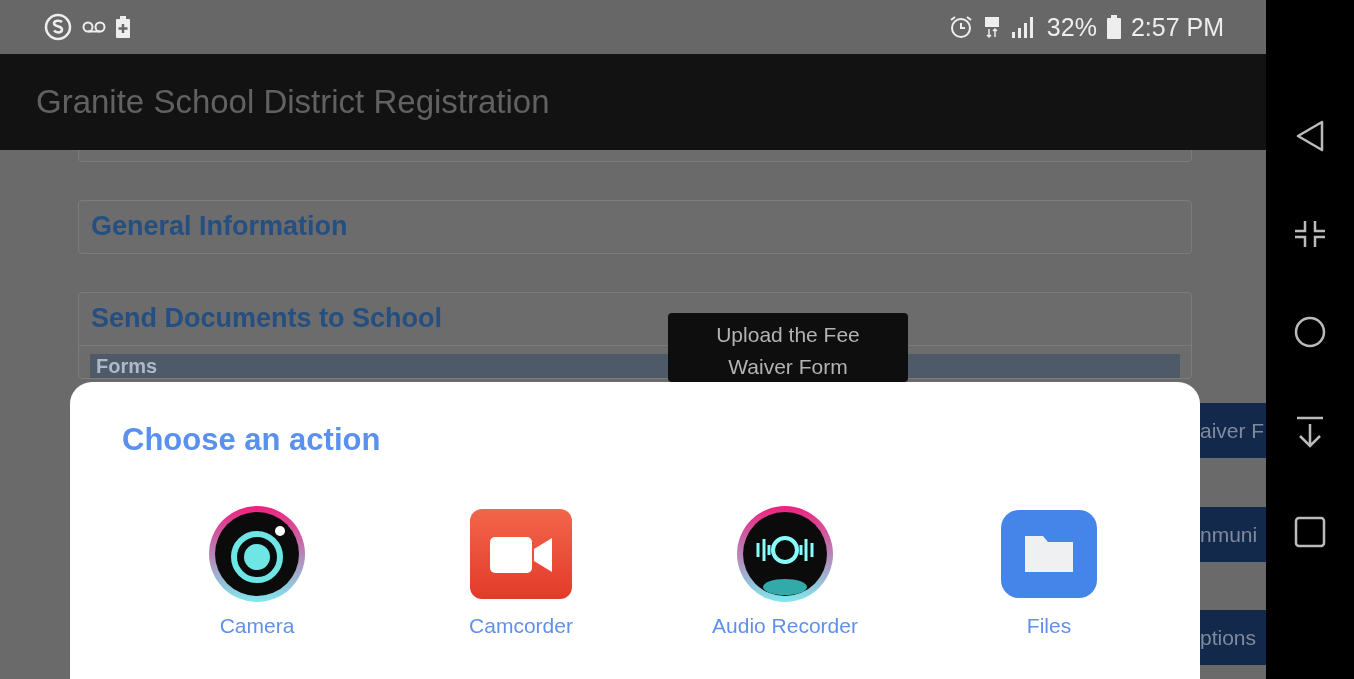 The height and width of the screenshot is (679, 1354). I want to click on clock-time: 2:57 PM, so click(1177, 27).